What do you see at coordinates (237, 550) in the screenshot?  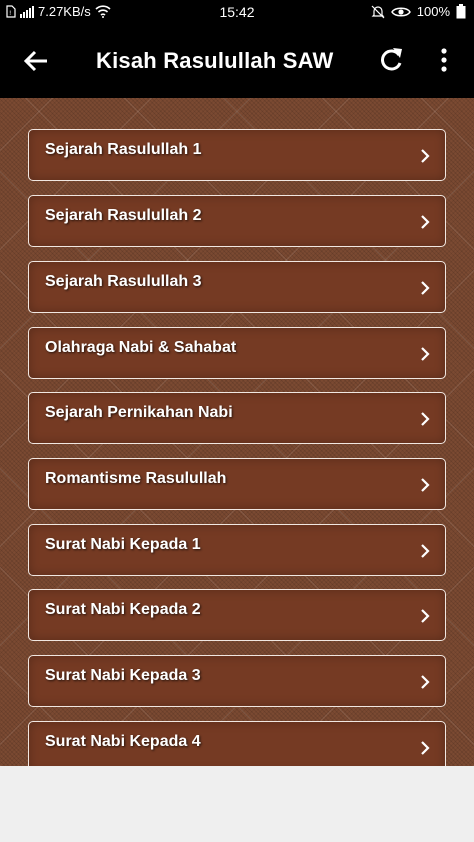 I see `menu-item-surat-nabi-kepada-1: Surat Nabi Kepada 1` at bounding box center [237, 550].